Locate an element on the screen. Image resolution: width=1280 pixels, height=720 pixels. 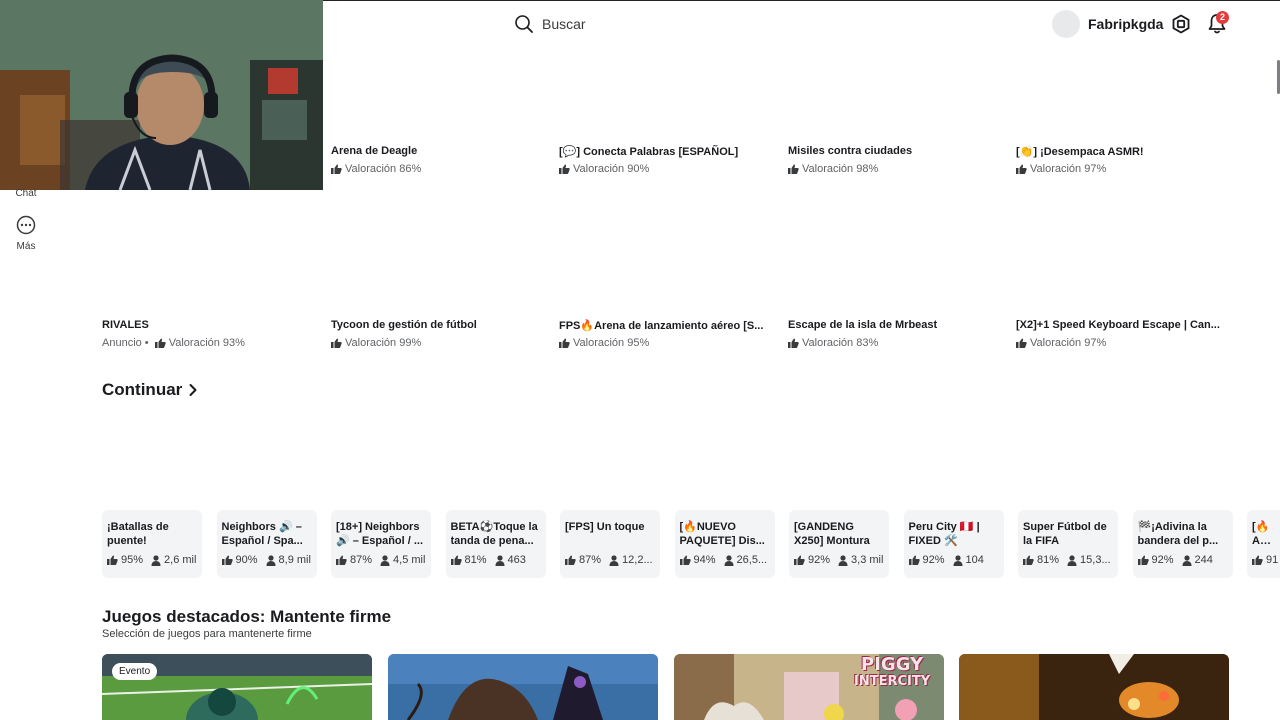
piggy-logo: PIGGY INTERCITY is located at coordinates (892, 672).